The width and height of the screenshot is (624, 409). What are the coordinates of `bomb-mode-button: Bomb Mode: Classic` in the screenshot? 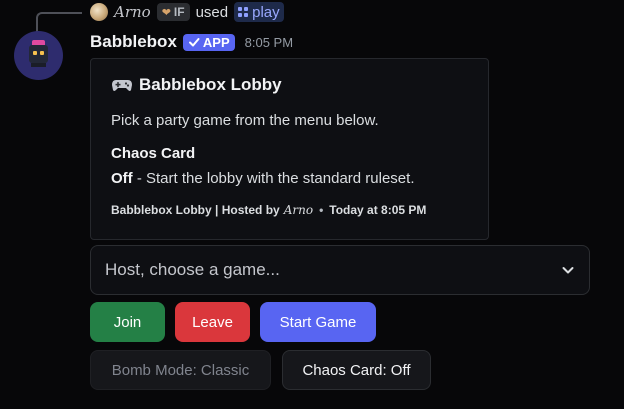 It's located at (180, 370).